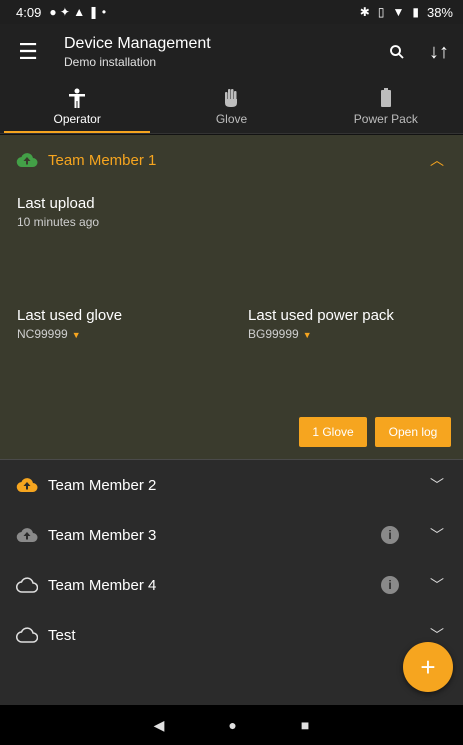  What do you see at coordinates (231, 160) in the screenshot?
I see `member-row-expanded: Team Member 1 ︿` at bounding box center [231, 160].